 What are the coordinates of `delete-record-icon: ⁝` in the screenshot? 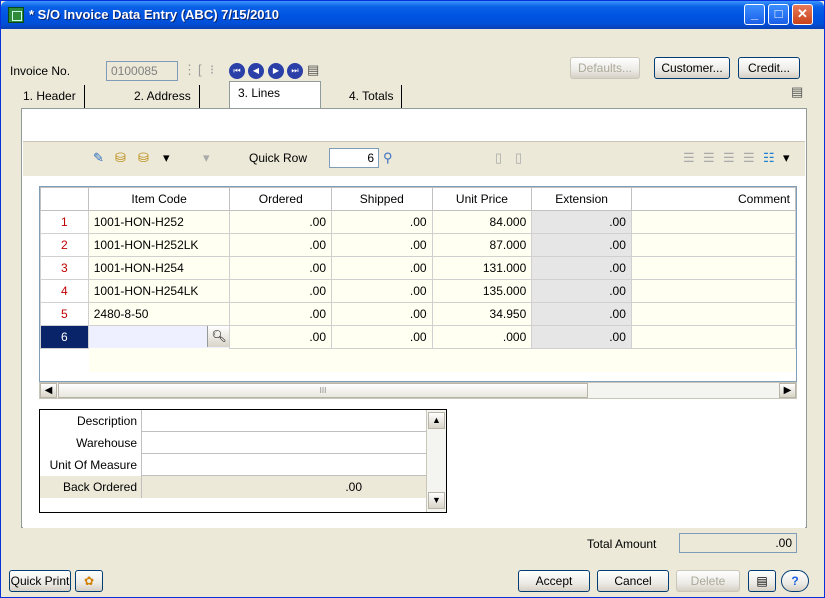 It's located at (212, 70).